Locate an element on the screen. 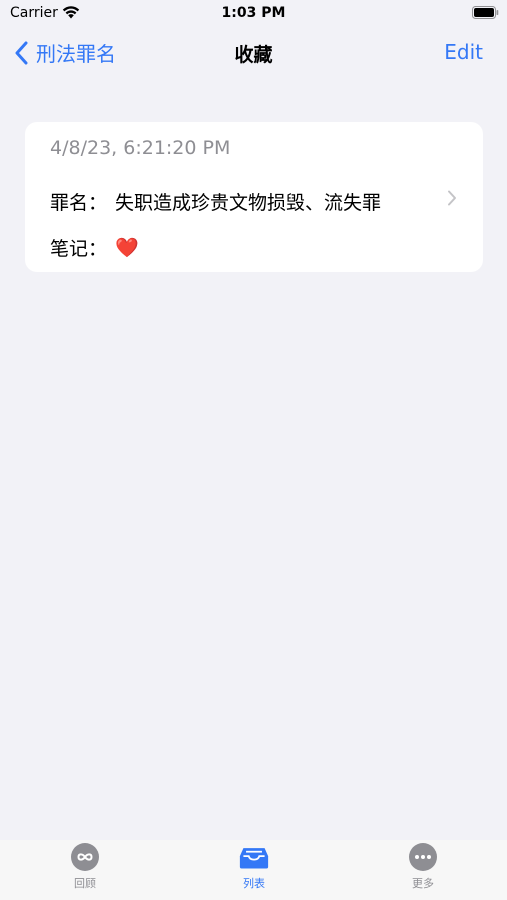  chevron-right-icon is located at coordinates (452, 198).